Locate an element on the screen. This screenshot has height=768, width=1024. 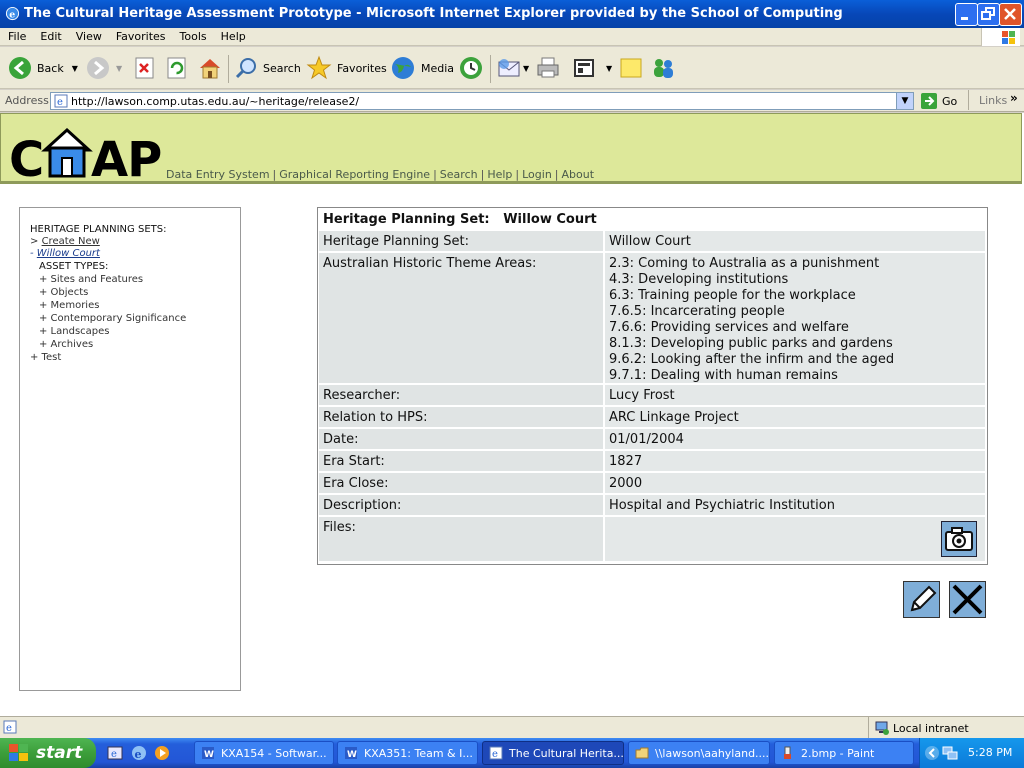
nav-data-entry: Data Entry System is located at coordinates (218, 174).